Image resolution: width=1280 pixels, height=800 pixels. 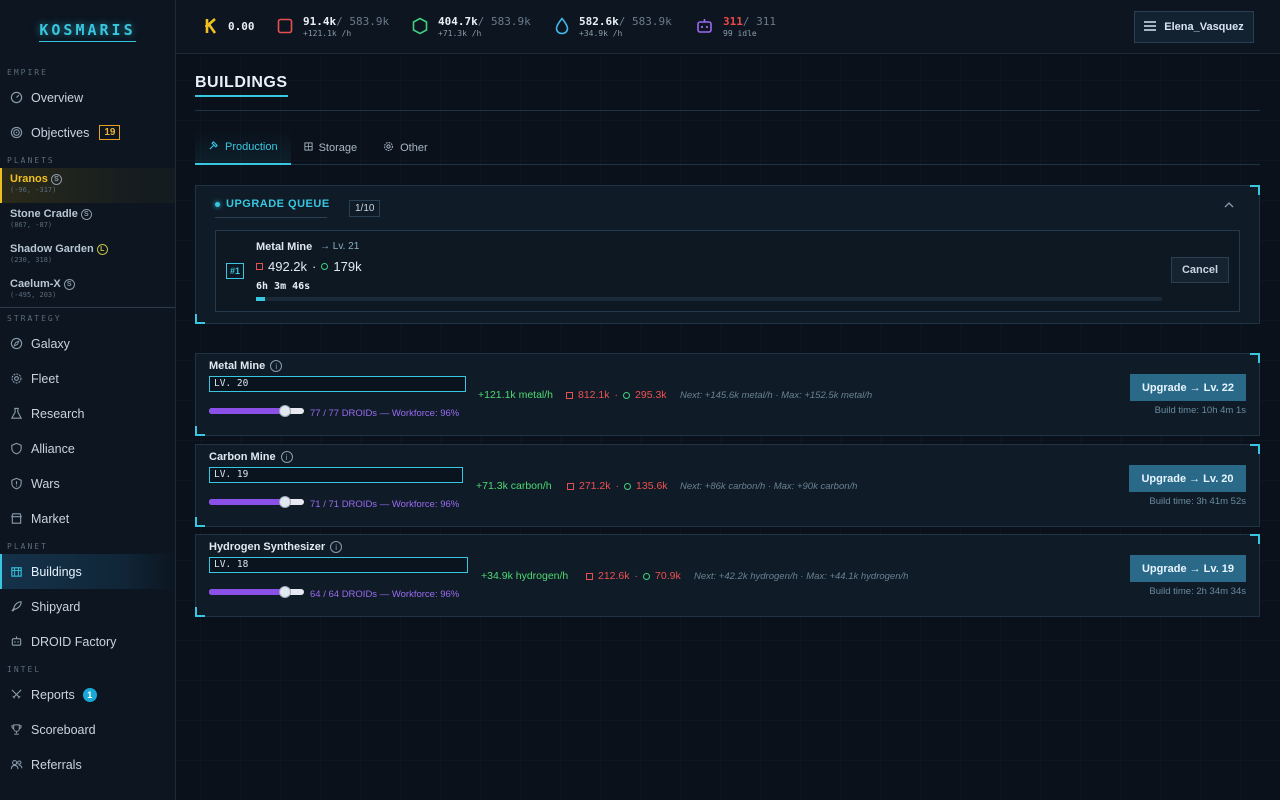 What do you see at coordinates (63, 729) in the screenshot?
I see `sidebar-item-label: Scoreboard` at bounding box center [63, 729].